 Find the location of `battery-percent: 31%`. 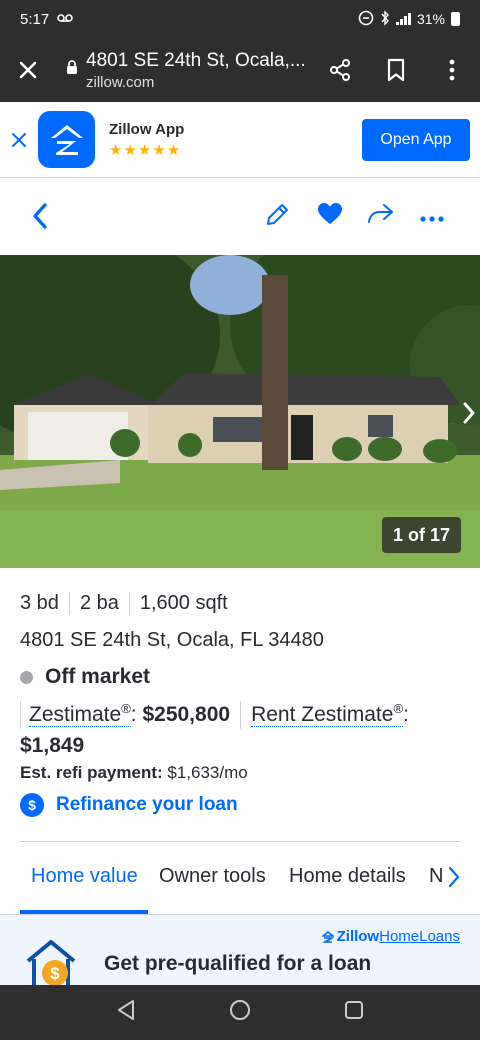

battery-percent: 31% is located at coordinates (430, 19).